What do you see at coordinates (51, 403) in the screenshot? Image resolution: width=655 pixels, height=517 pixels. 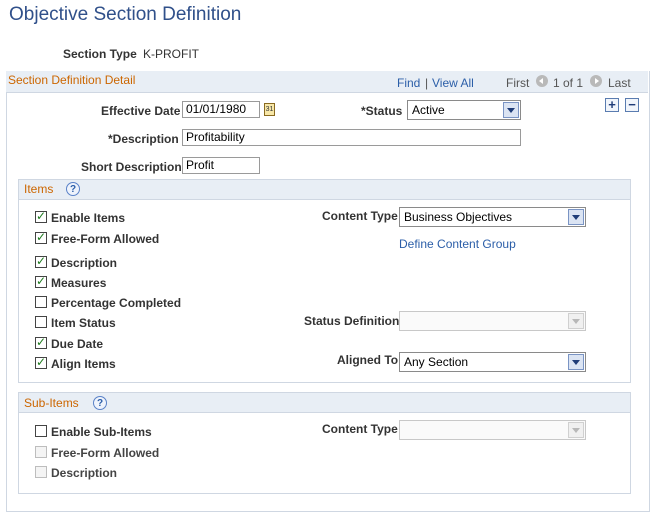 I see `sub-items-title: Sub-Items` at bounding box center [51, 403].